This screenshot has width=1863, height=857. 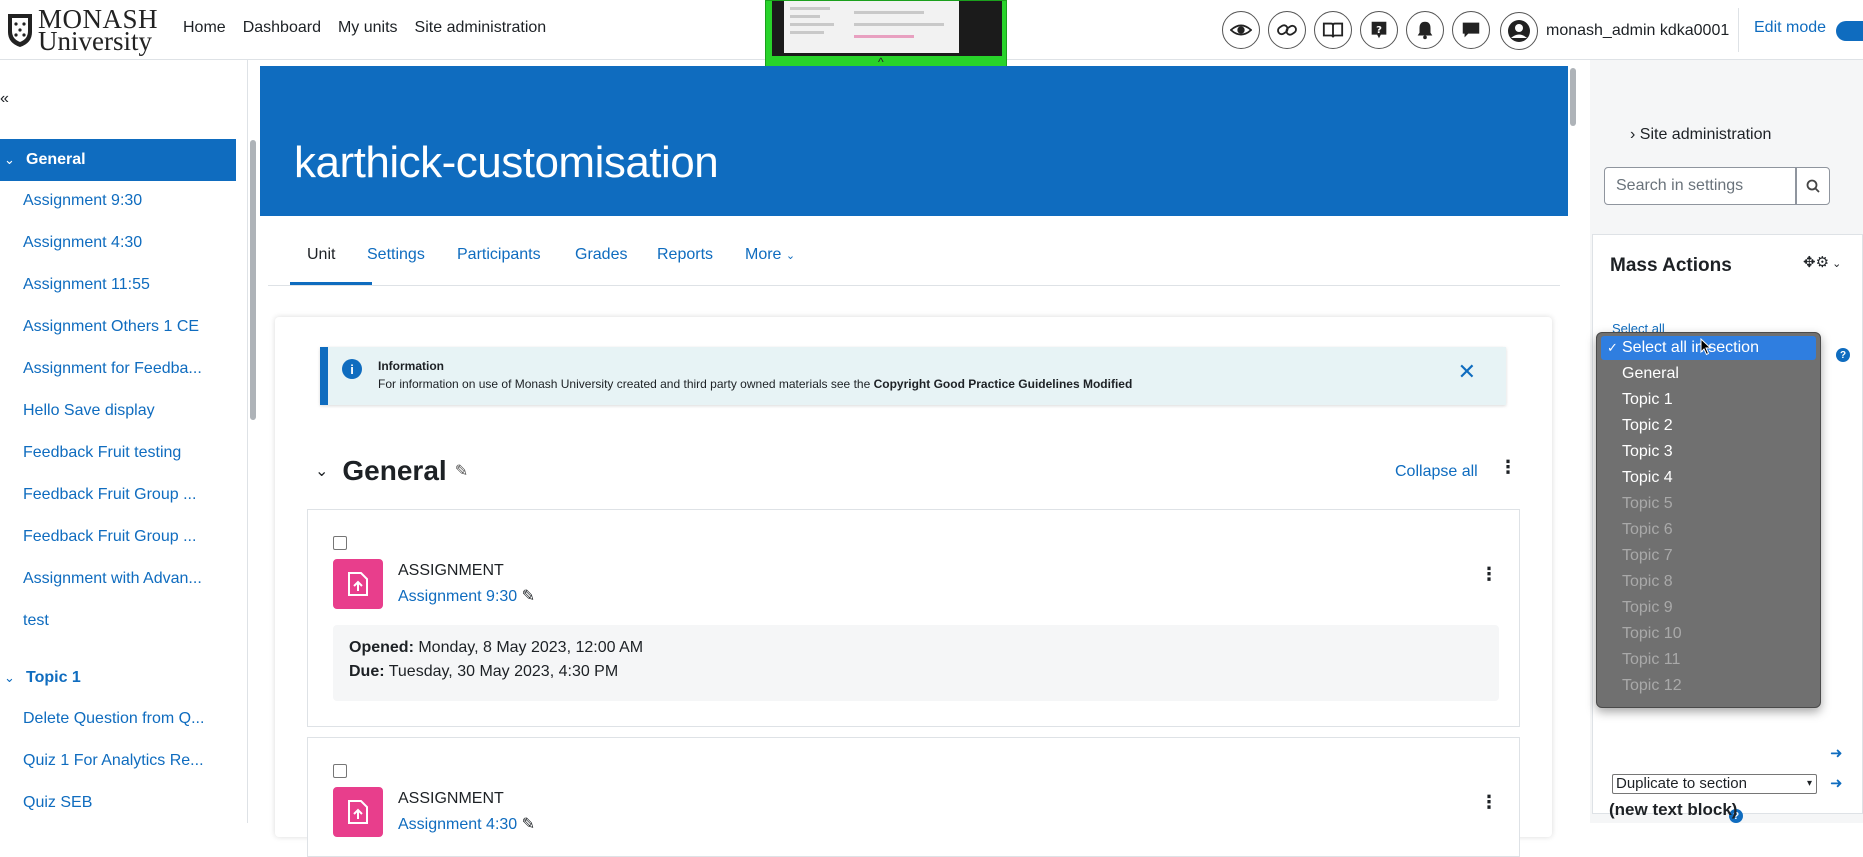 I want to click on dropdown-option: Topic 3, so click(x=1708, y=452).